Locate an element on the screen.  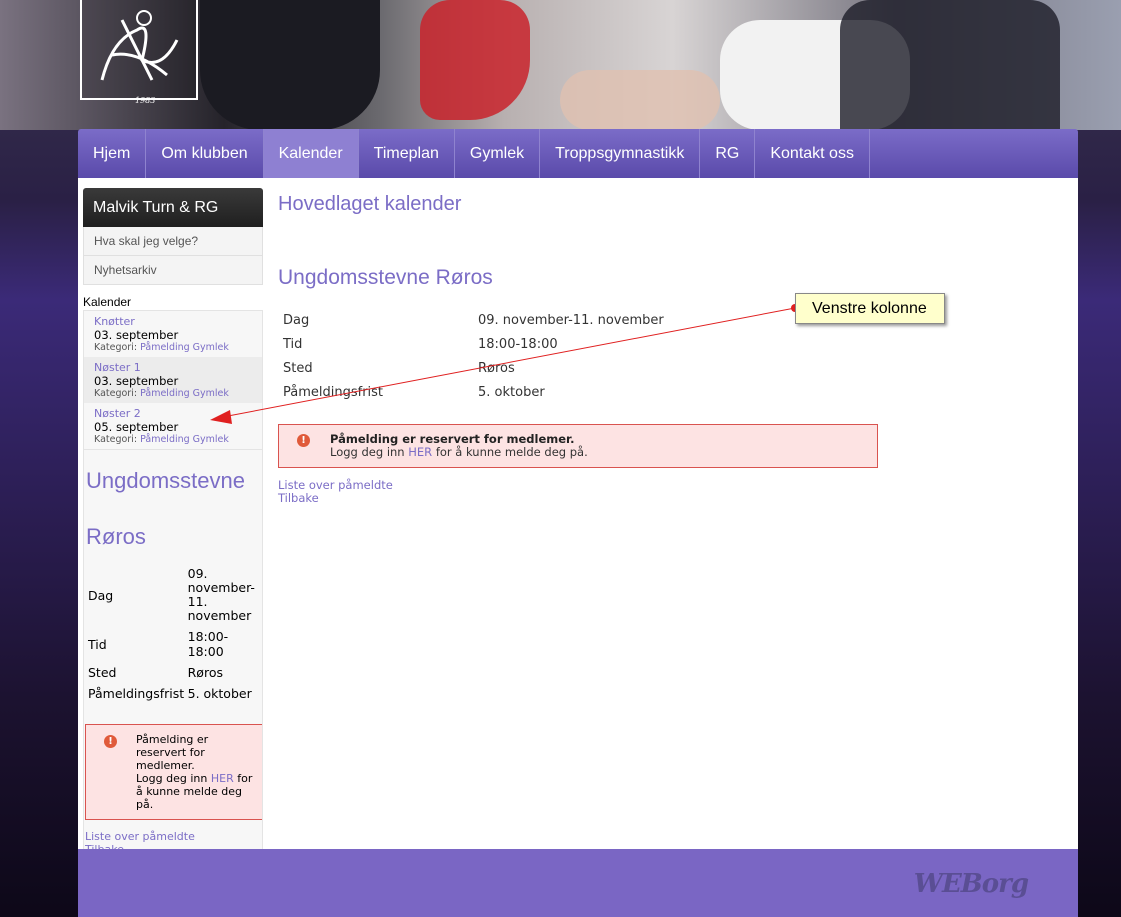
frist-value: 5. oktober is located at coordinates (219, 693).